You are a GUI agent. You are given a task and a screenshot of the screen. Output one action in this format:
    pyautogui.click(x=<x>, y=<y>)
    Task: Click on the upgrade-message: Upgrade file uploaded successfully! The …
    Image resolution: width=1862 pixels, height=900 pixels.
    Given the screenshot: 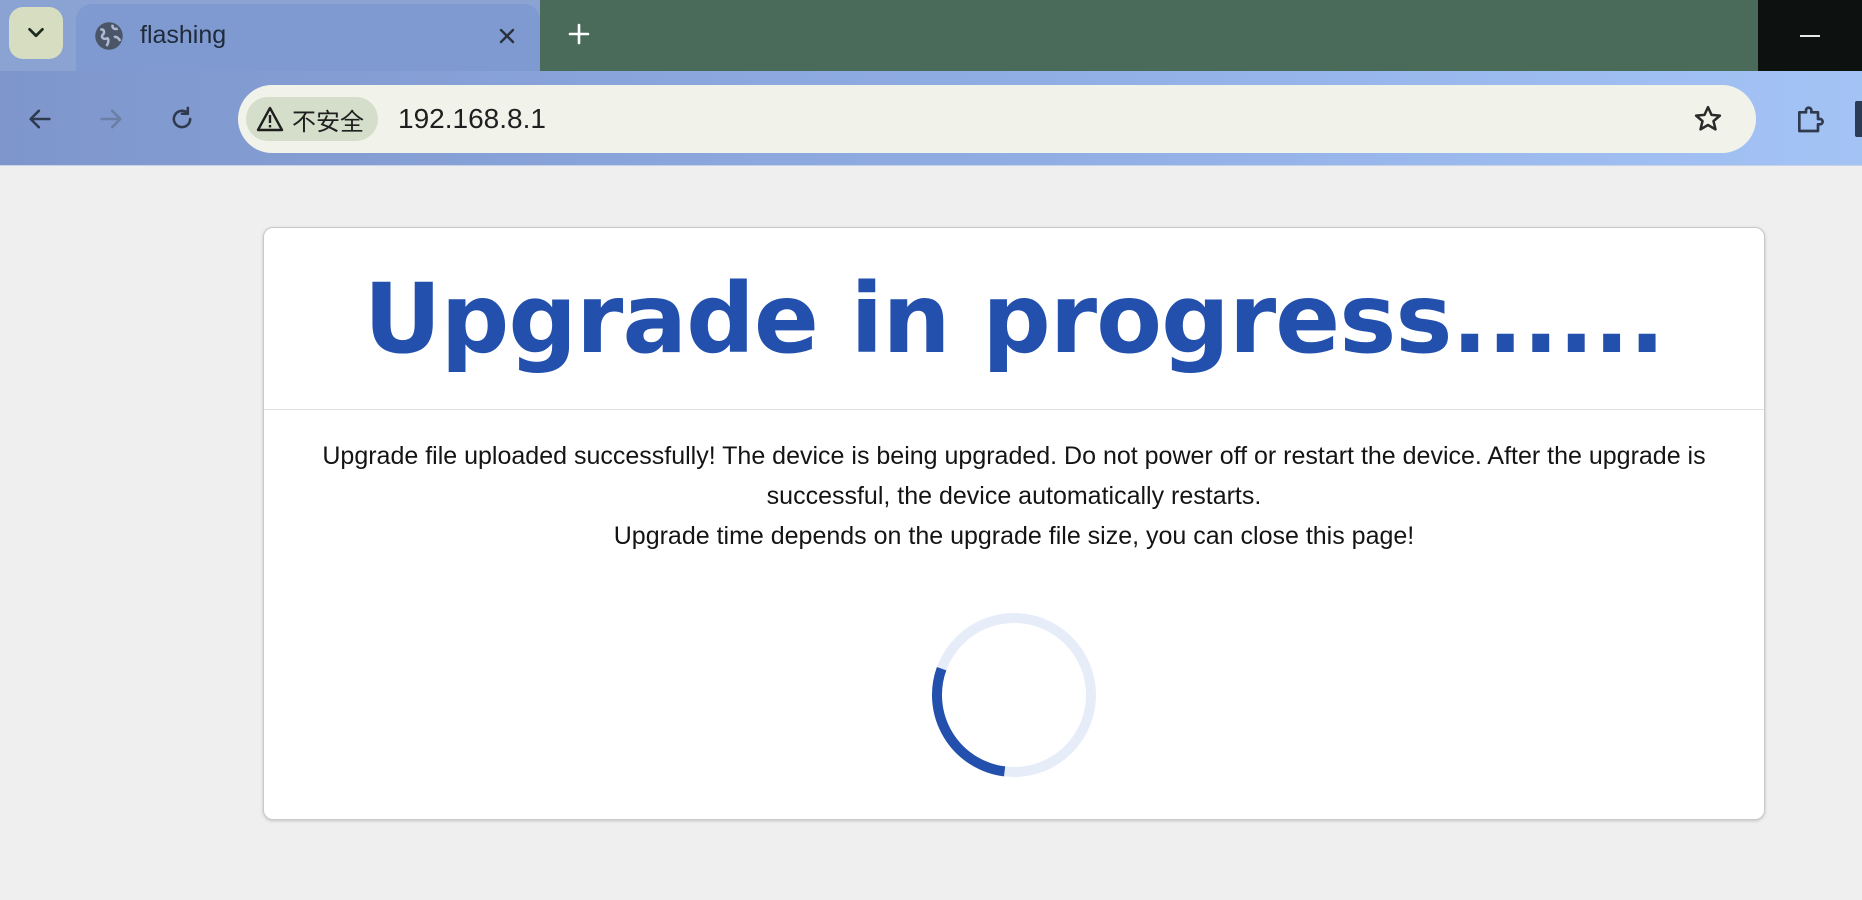 What is the action you would take?
    pyautogui.click(x=1014, y=483)
    